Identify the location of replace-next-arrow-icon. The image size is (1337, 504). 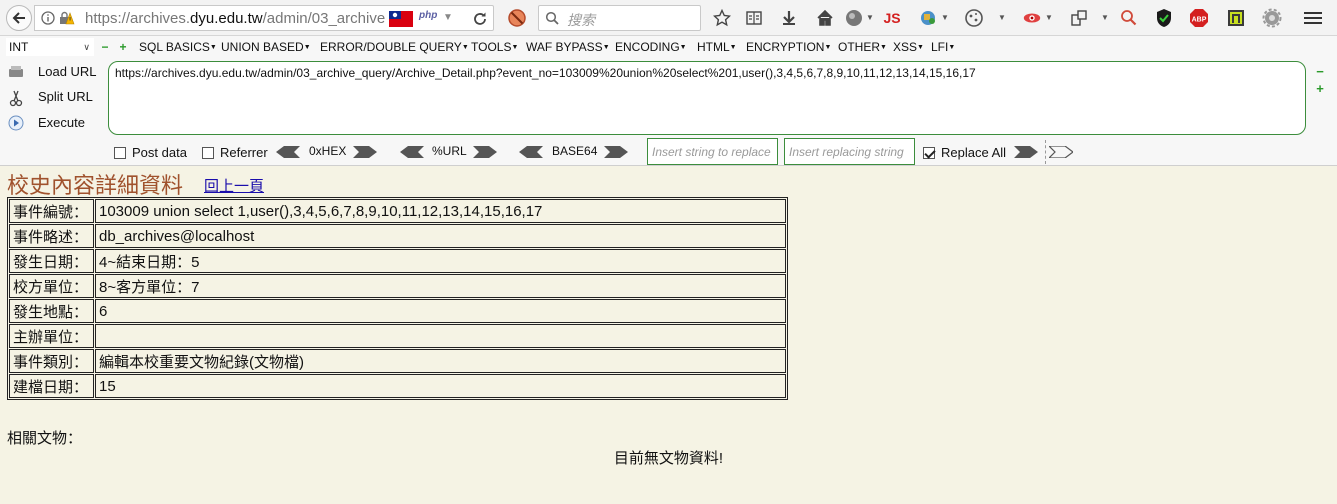
(1061, 152).